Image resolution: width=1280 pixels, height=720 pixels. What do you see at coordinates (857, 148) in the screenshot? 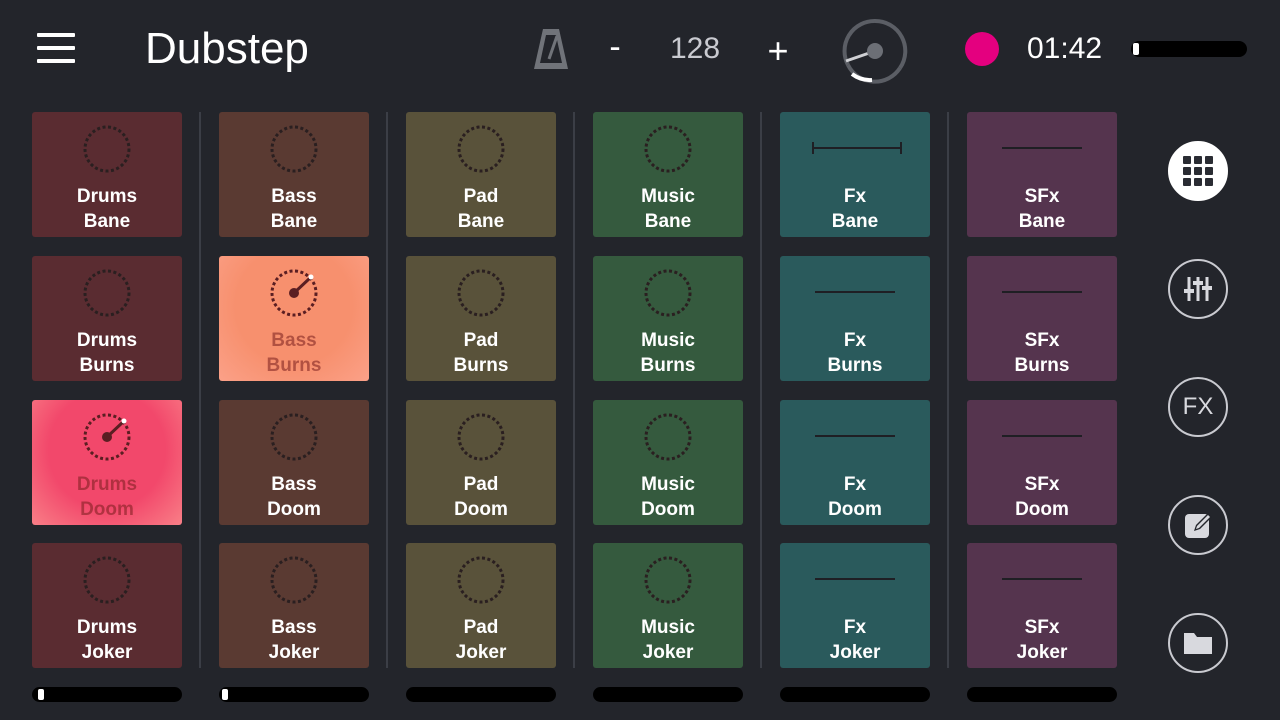
I see `bracket-line-icon` at bounding box center [857, 148].